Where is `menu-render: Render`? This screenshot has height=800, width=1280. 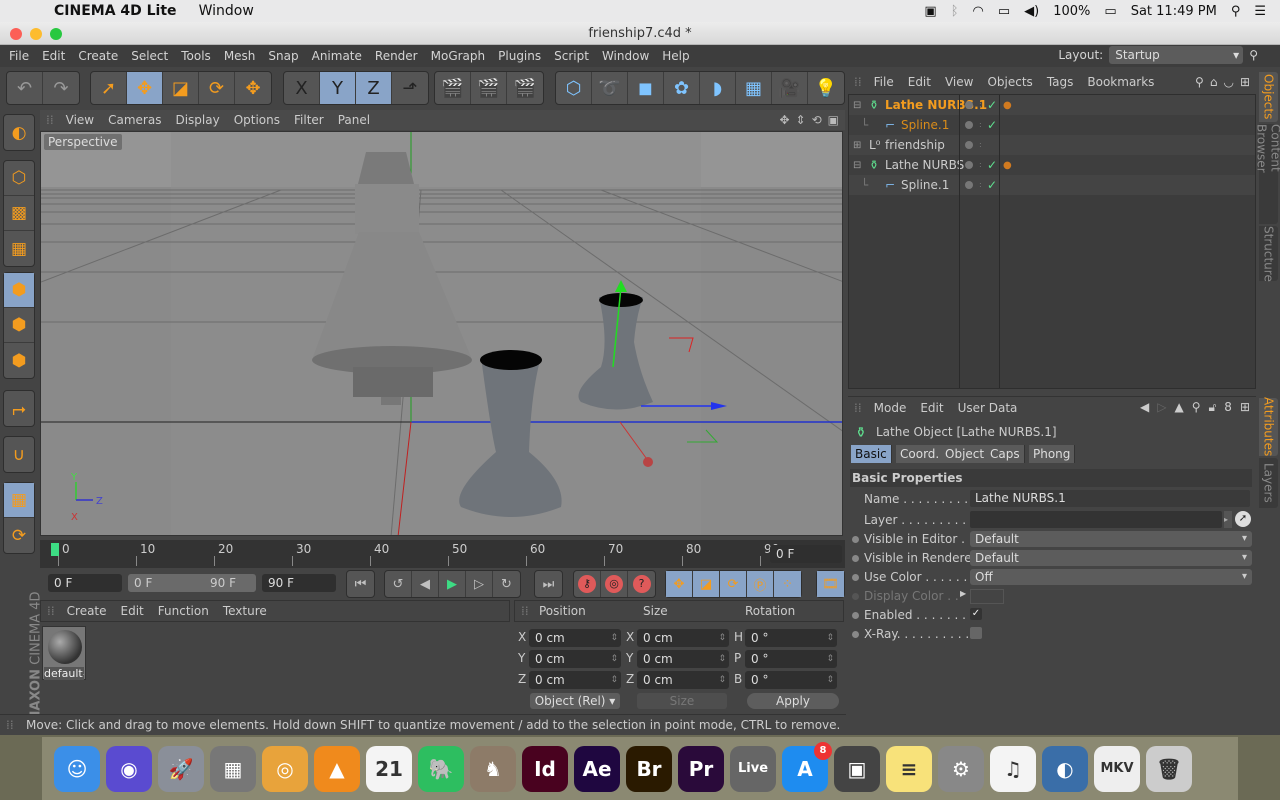 menu-render: Render is located at coordinates (396, 56).